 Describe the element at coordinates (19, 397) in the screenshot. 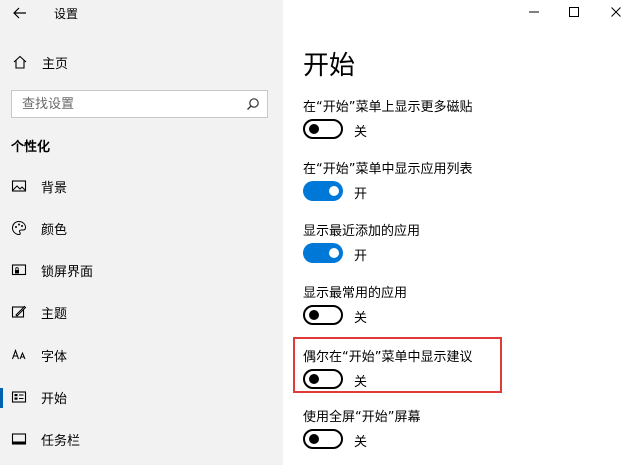

I see `start-menu-icon` at that location.